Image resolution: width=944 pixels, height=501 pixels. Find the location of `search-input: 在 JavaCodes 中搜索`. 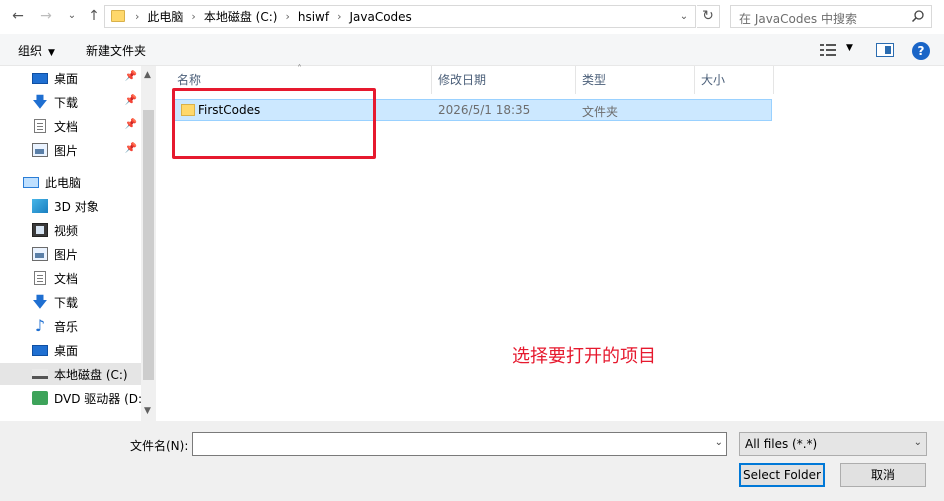

search-input: 在 JavaCodes 中搜索 is located at coordinates (831, 16).